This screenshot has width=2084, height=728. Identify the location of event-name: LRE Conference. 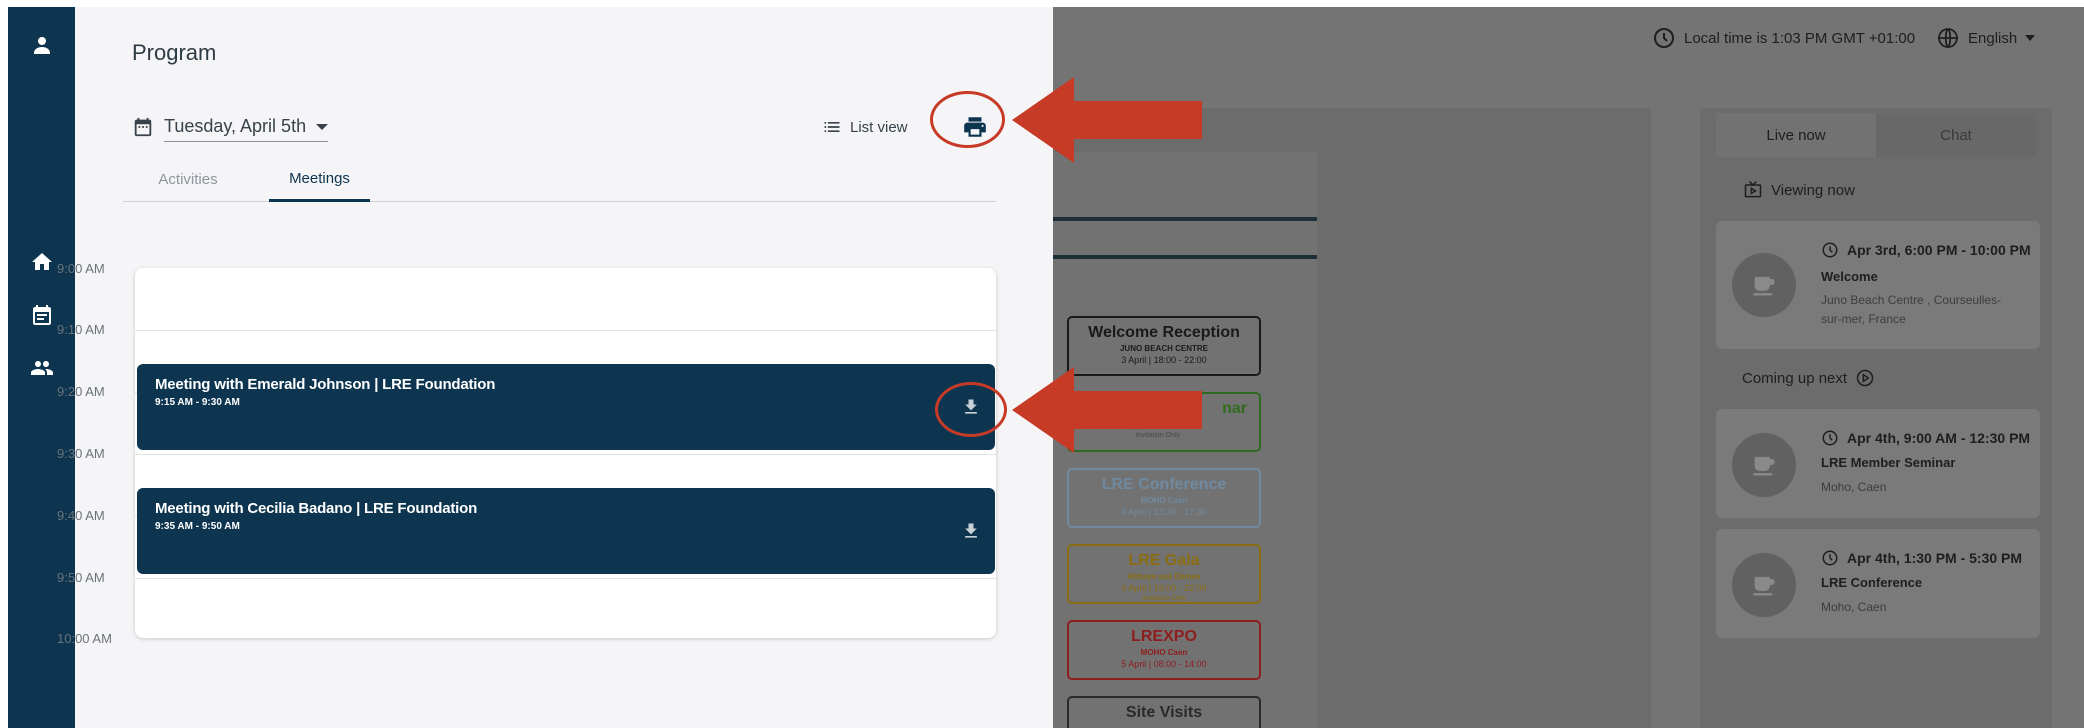
(1872, 582).